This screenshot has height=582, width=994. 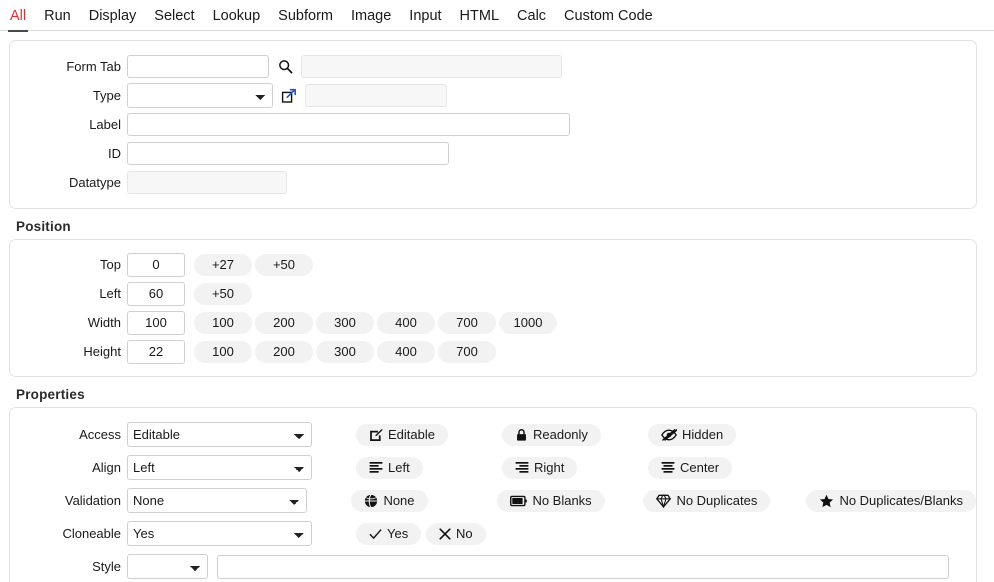 What do you see at coordinates (223, 264) in the screenshot?
I see `top-preset-plus27: +27` at bounding box center [223, 264].